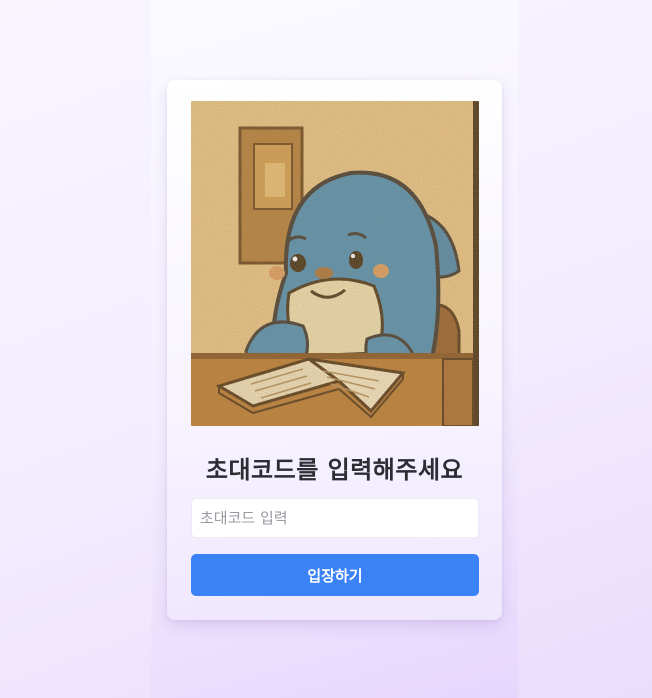  What do you see at coordinates (335, 518) in the screenshot?
I see `invite-code-input` at bounding box center [335, 518].